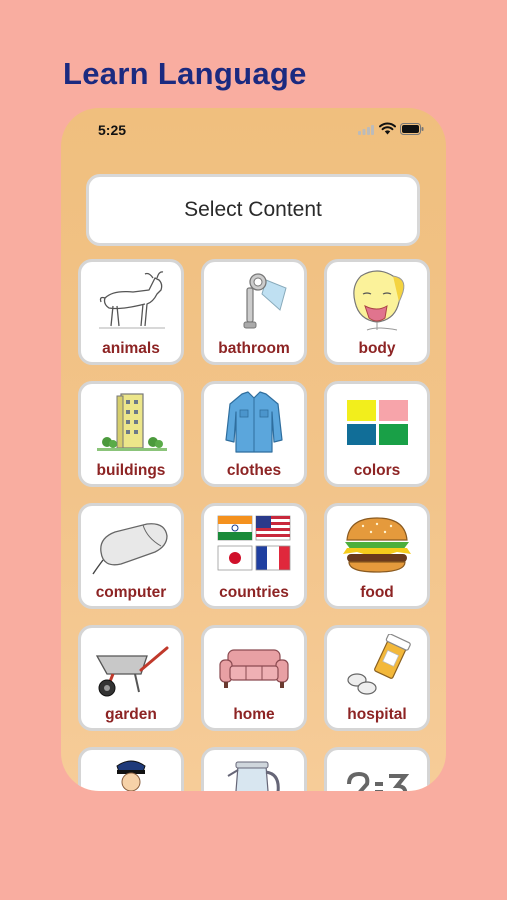  What do you see at coordinates (254, 592) in the screenshot?
I see `category-label: countries` at bounding box center [254, 592].